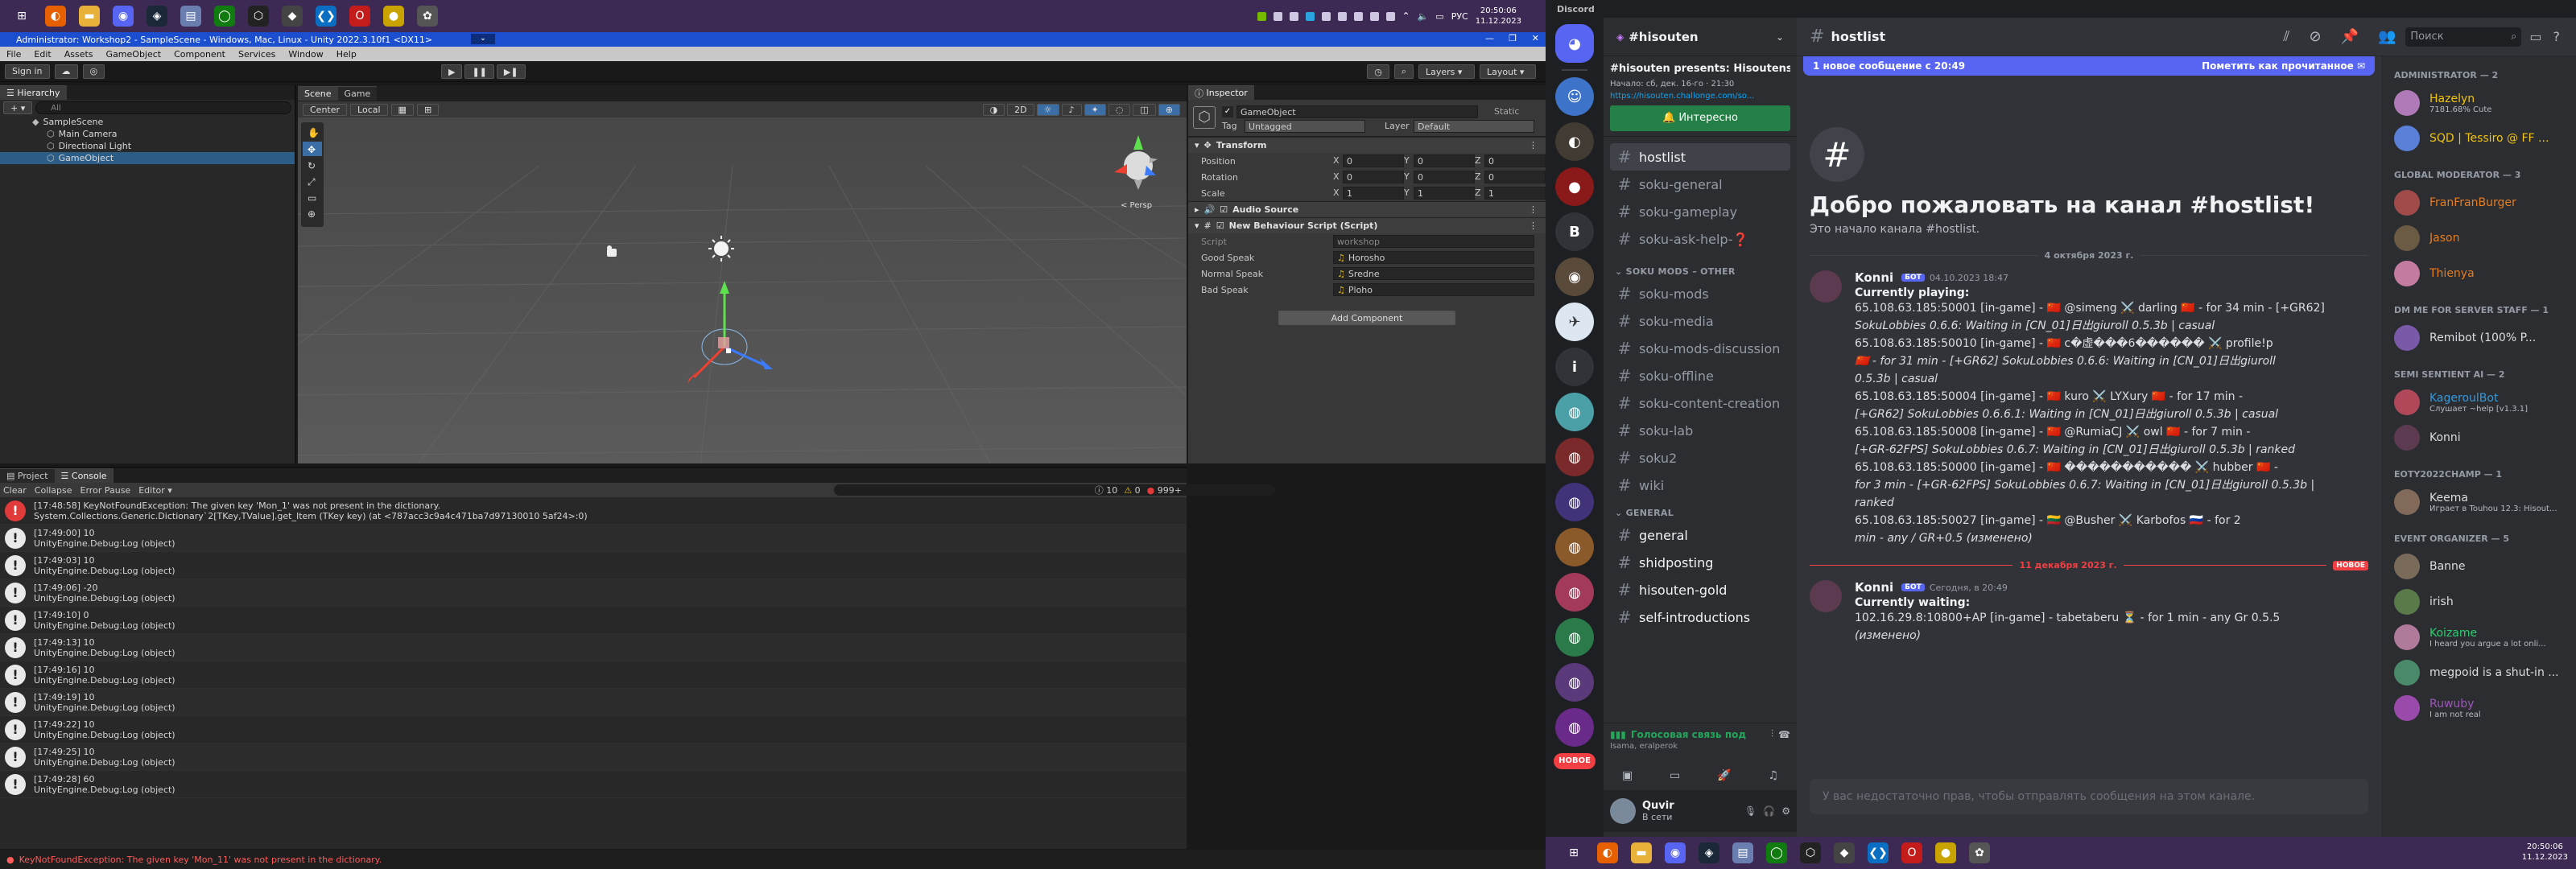  Describe the element at coordinates (452, 71) in the screenshot. I see `play-button: ▶` at that location.